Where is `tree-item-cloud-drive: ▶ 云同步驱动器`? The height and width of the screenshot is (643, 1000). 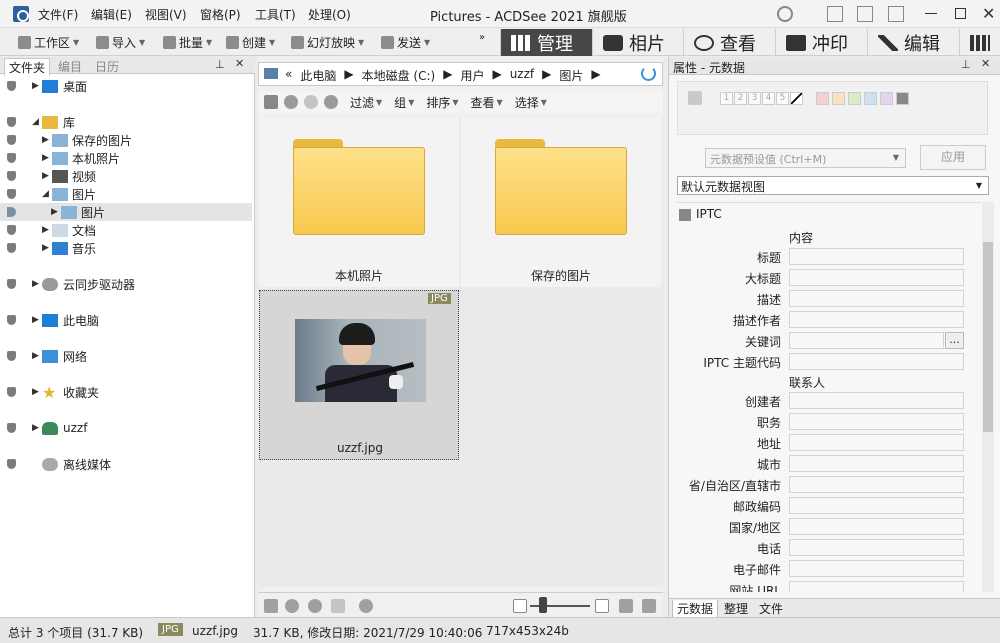
tree-item-cloud-drive: ▶ 云同步驱动器 is located at coordinates (126, 284).